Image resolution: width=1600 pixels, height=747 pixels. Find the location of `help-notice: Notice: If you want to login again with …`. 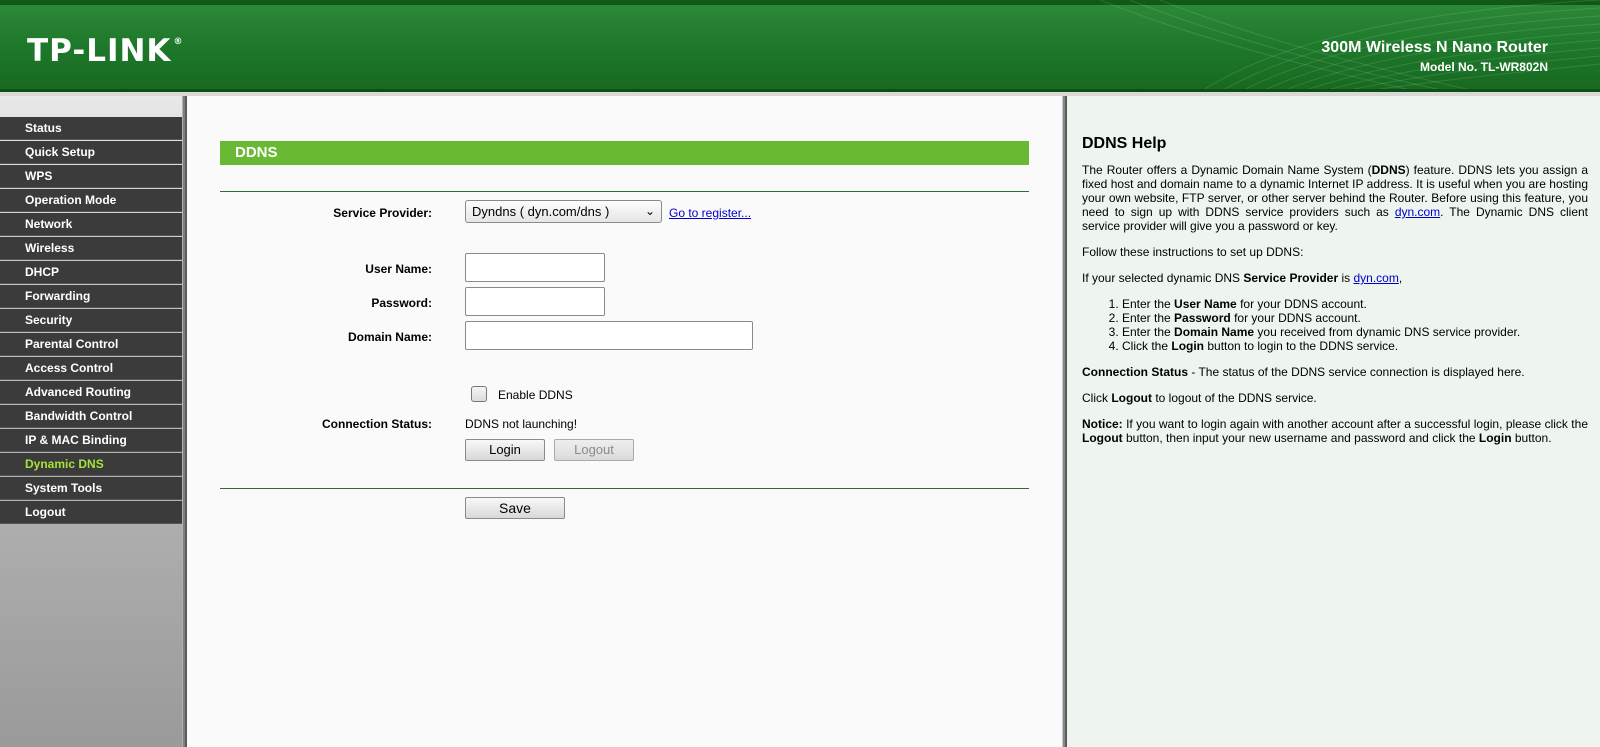

help-notice: Notice: If you want to login again with … is located at coordinates (1335, 431).